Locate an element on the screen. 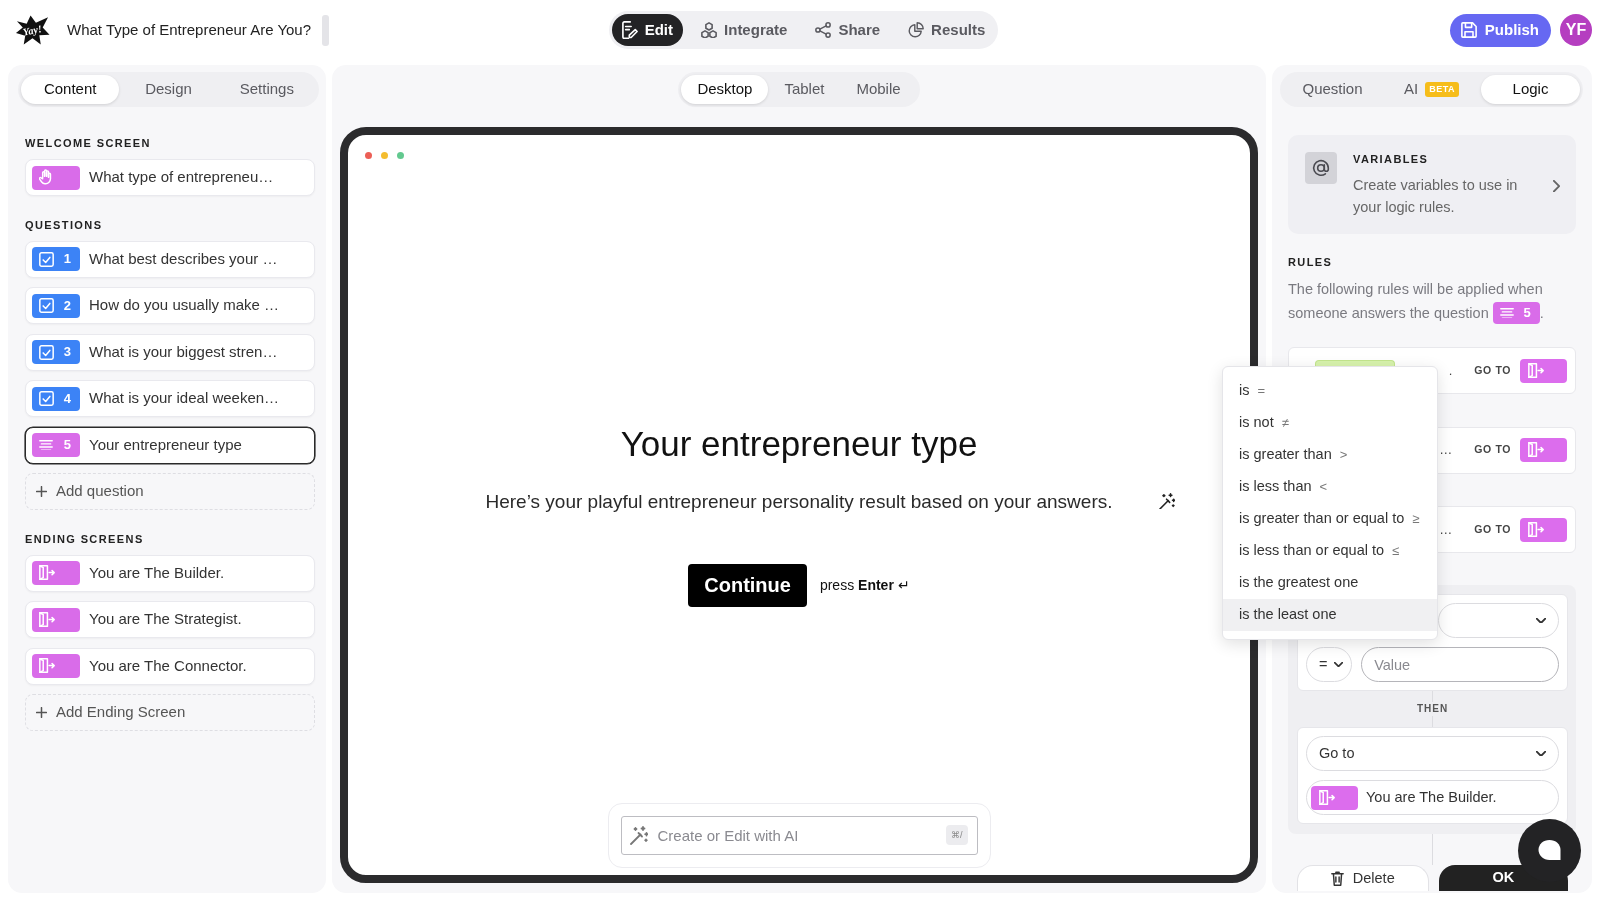 This screenshot has height=900, width=1600. question-number: 2 is located at coordinates (67, 305).